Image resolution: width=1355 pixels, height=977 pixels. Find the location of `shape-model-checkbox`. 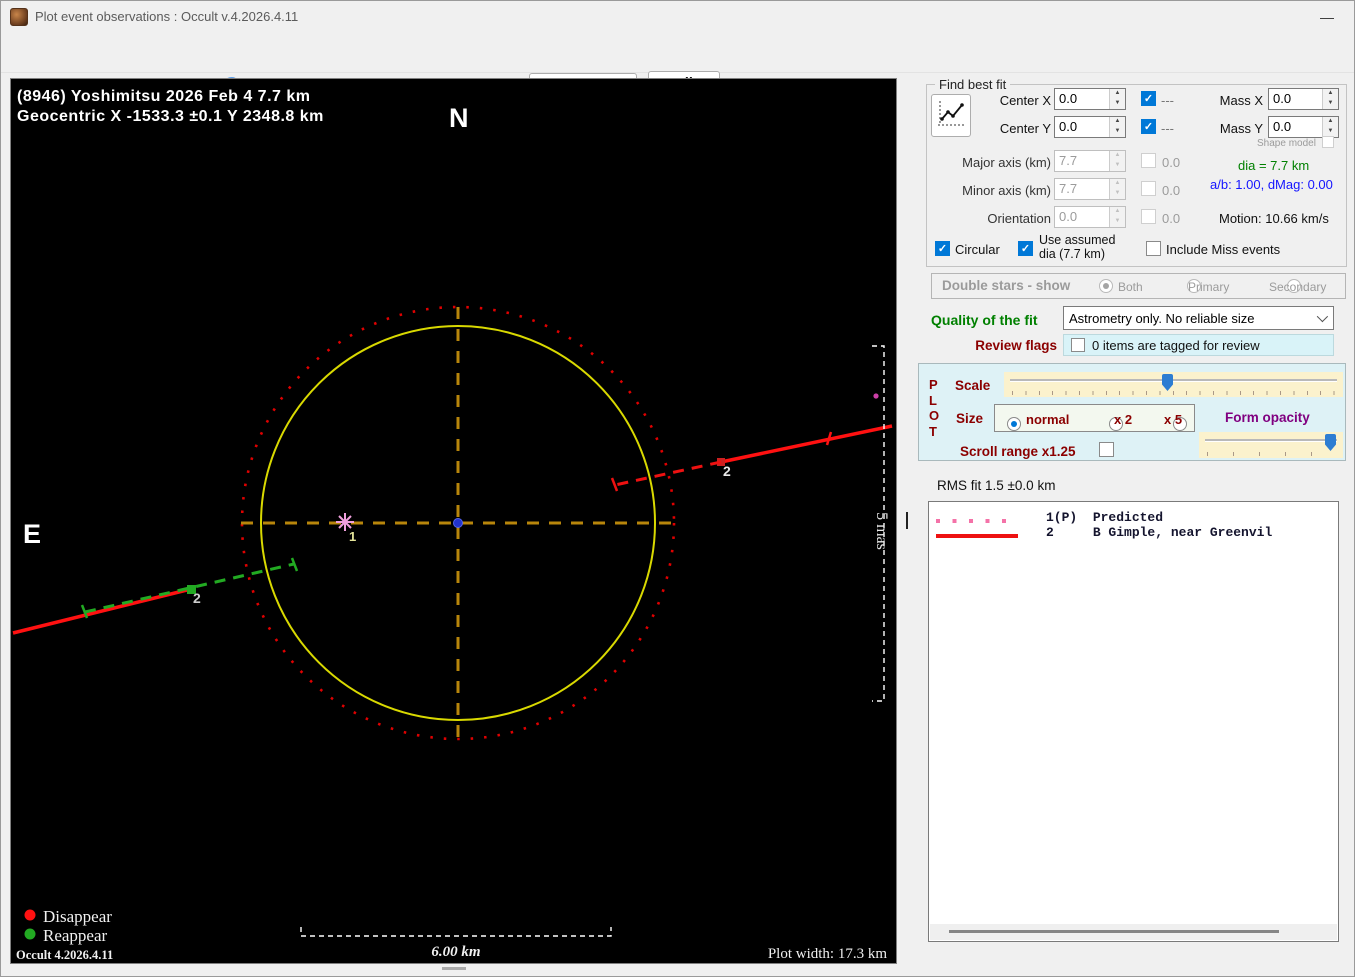

shape-model-checkbox is located at coordinates (1328, 142).